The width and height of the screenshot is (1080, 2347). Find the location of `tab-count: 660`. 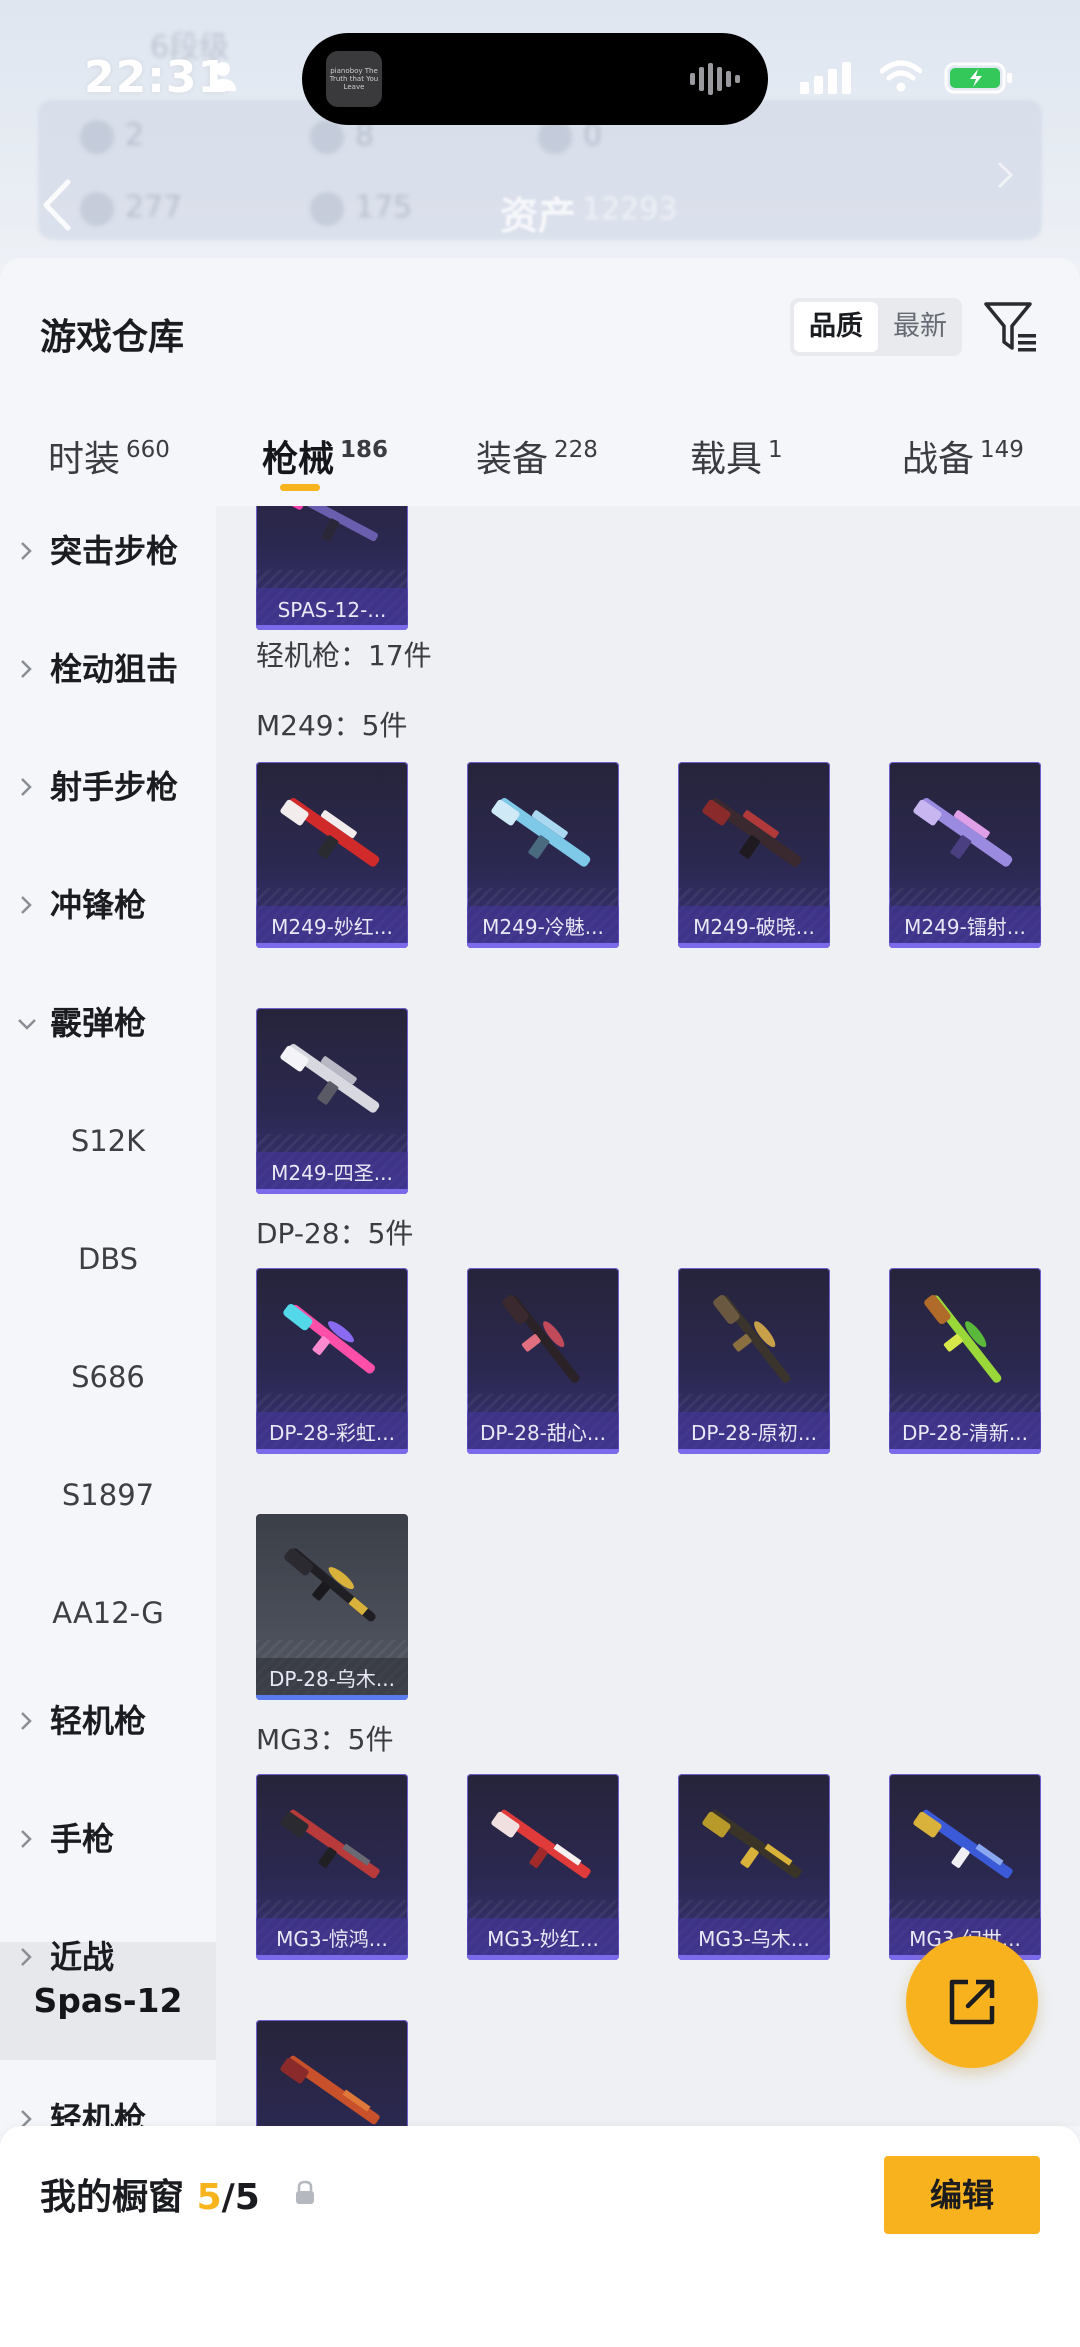

tab-count: 660 is located at coordinates (148, 450).